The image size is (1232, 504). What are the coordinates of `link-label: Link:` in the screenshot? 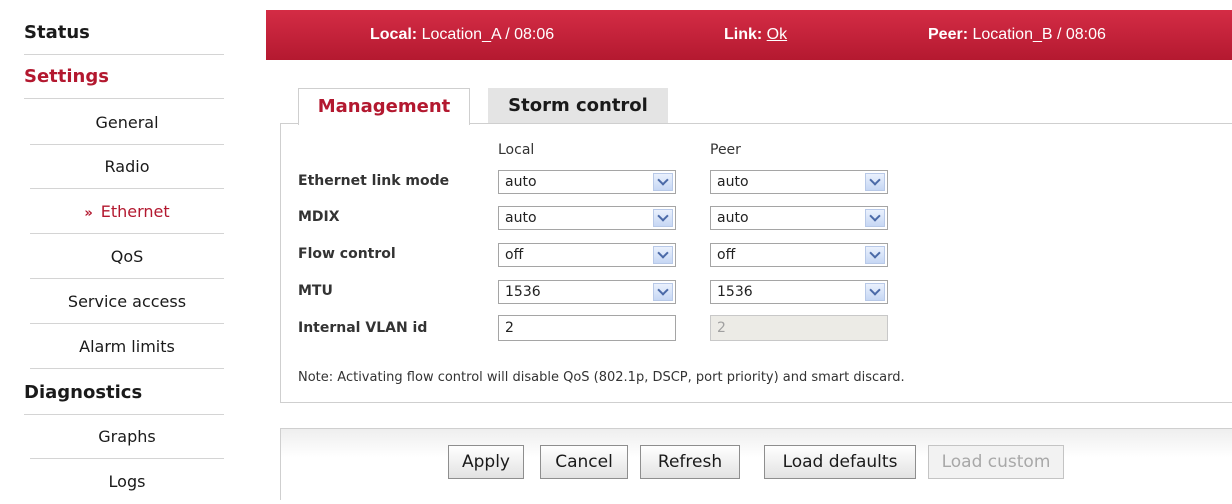 It's located at (743, 34).